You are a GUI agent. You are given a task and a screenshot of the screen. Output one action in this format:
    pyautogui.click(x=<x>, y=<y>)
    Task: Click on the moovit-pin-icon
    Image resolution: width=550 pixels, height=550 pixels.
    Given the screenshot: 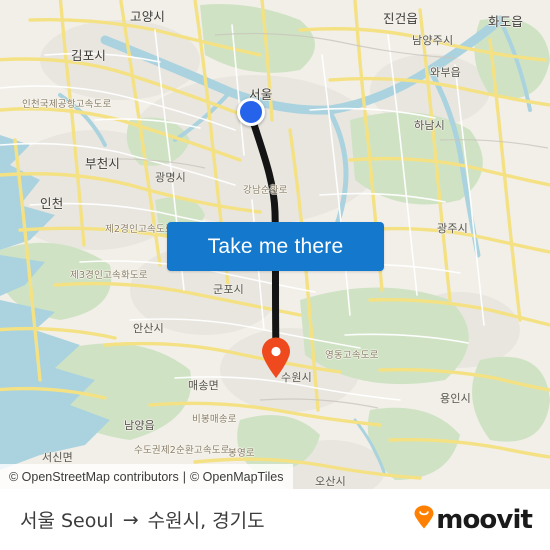 What is the action you would take?
    pyautogui.click(x=424, y=519)
    